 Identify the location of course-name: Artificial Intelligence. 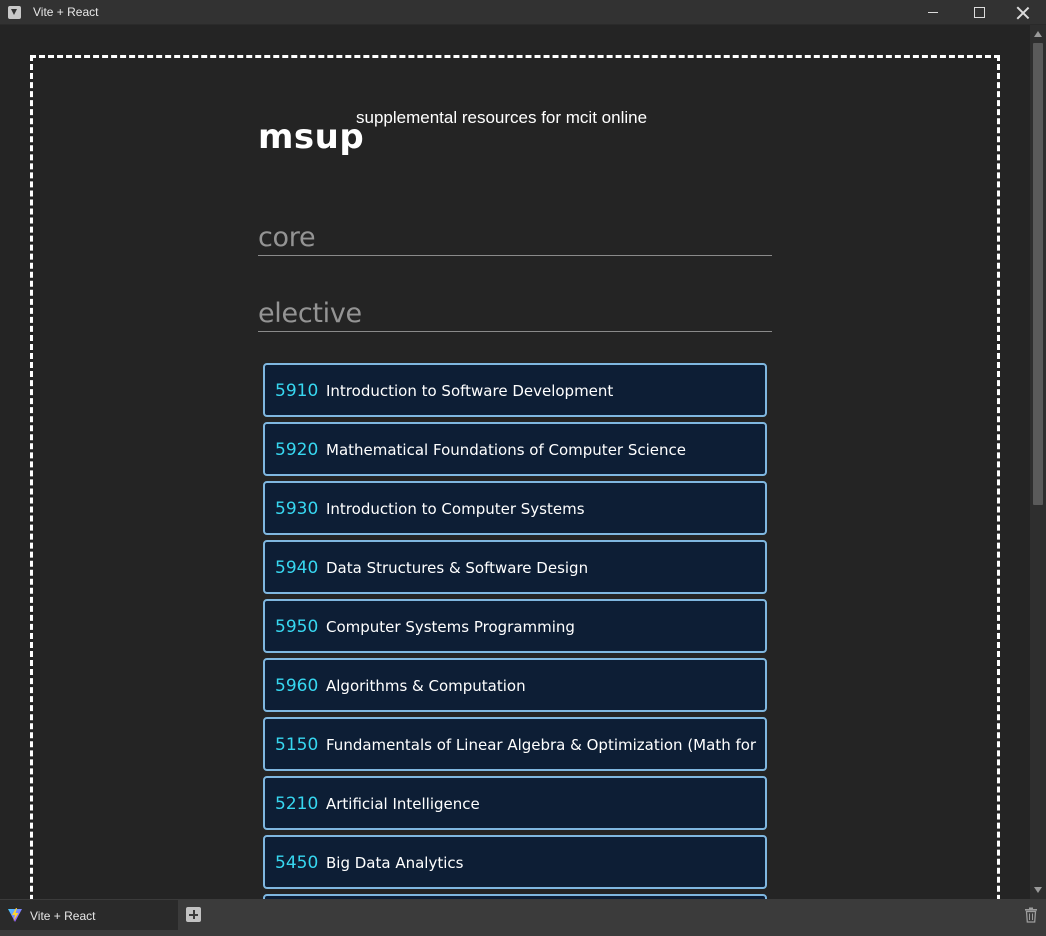
(403, 804).